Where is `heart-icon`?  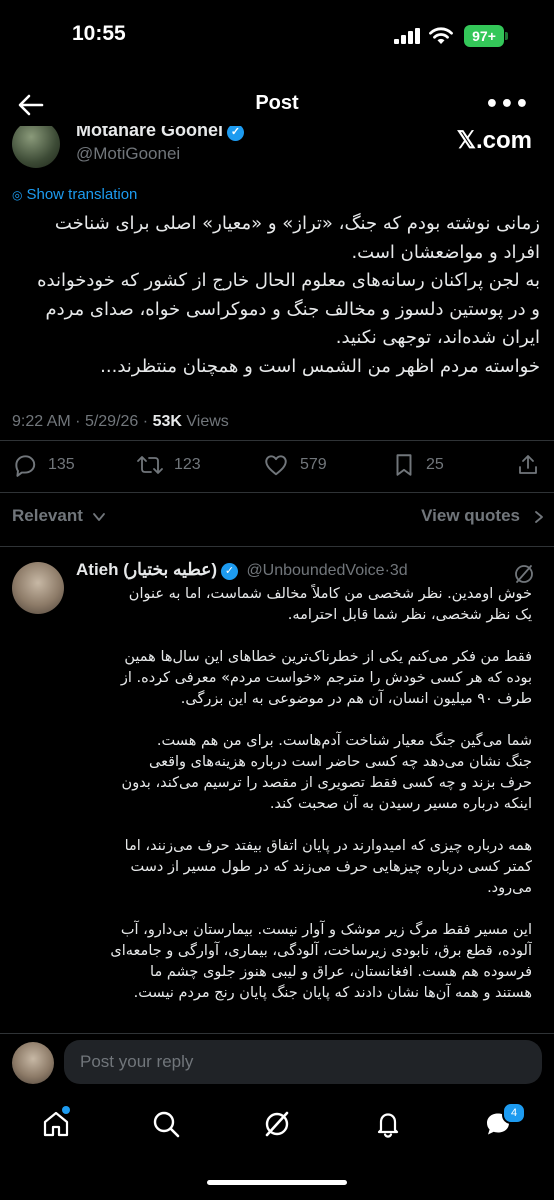 heart-icon is located at coordinates (276, 465).